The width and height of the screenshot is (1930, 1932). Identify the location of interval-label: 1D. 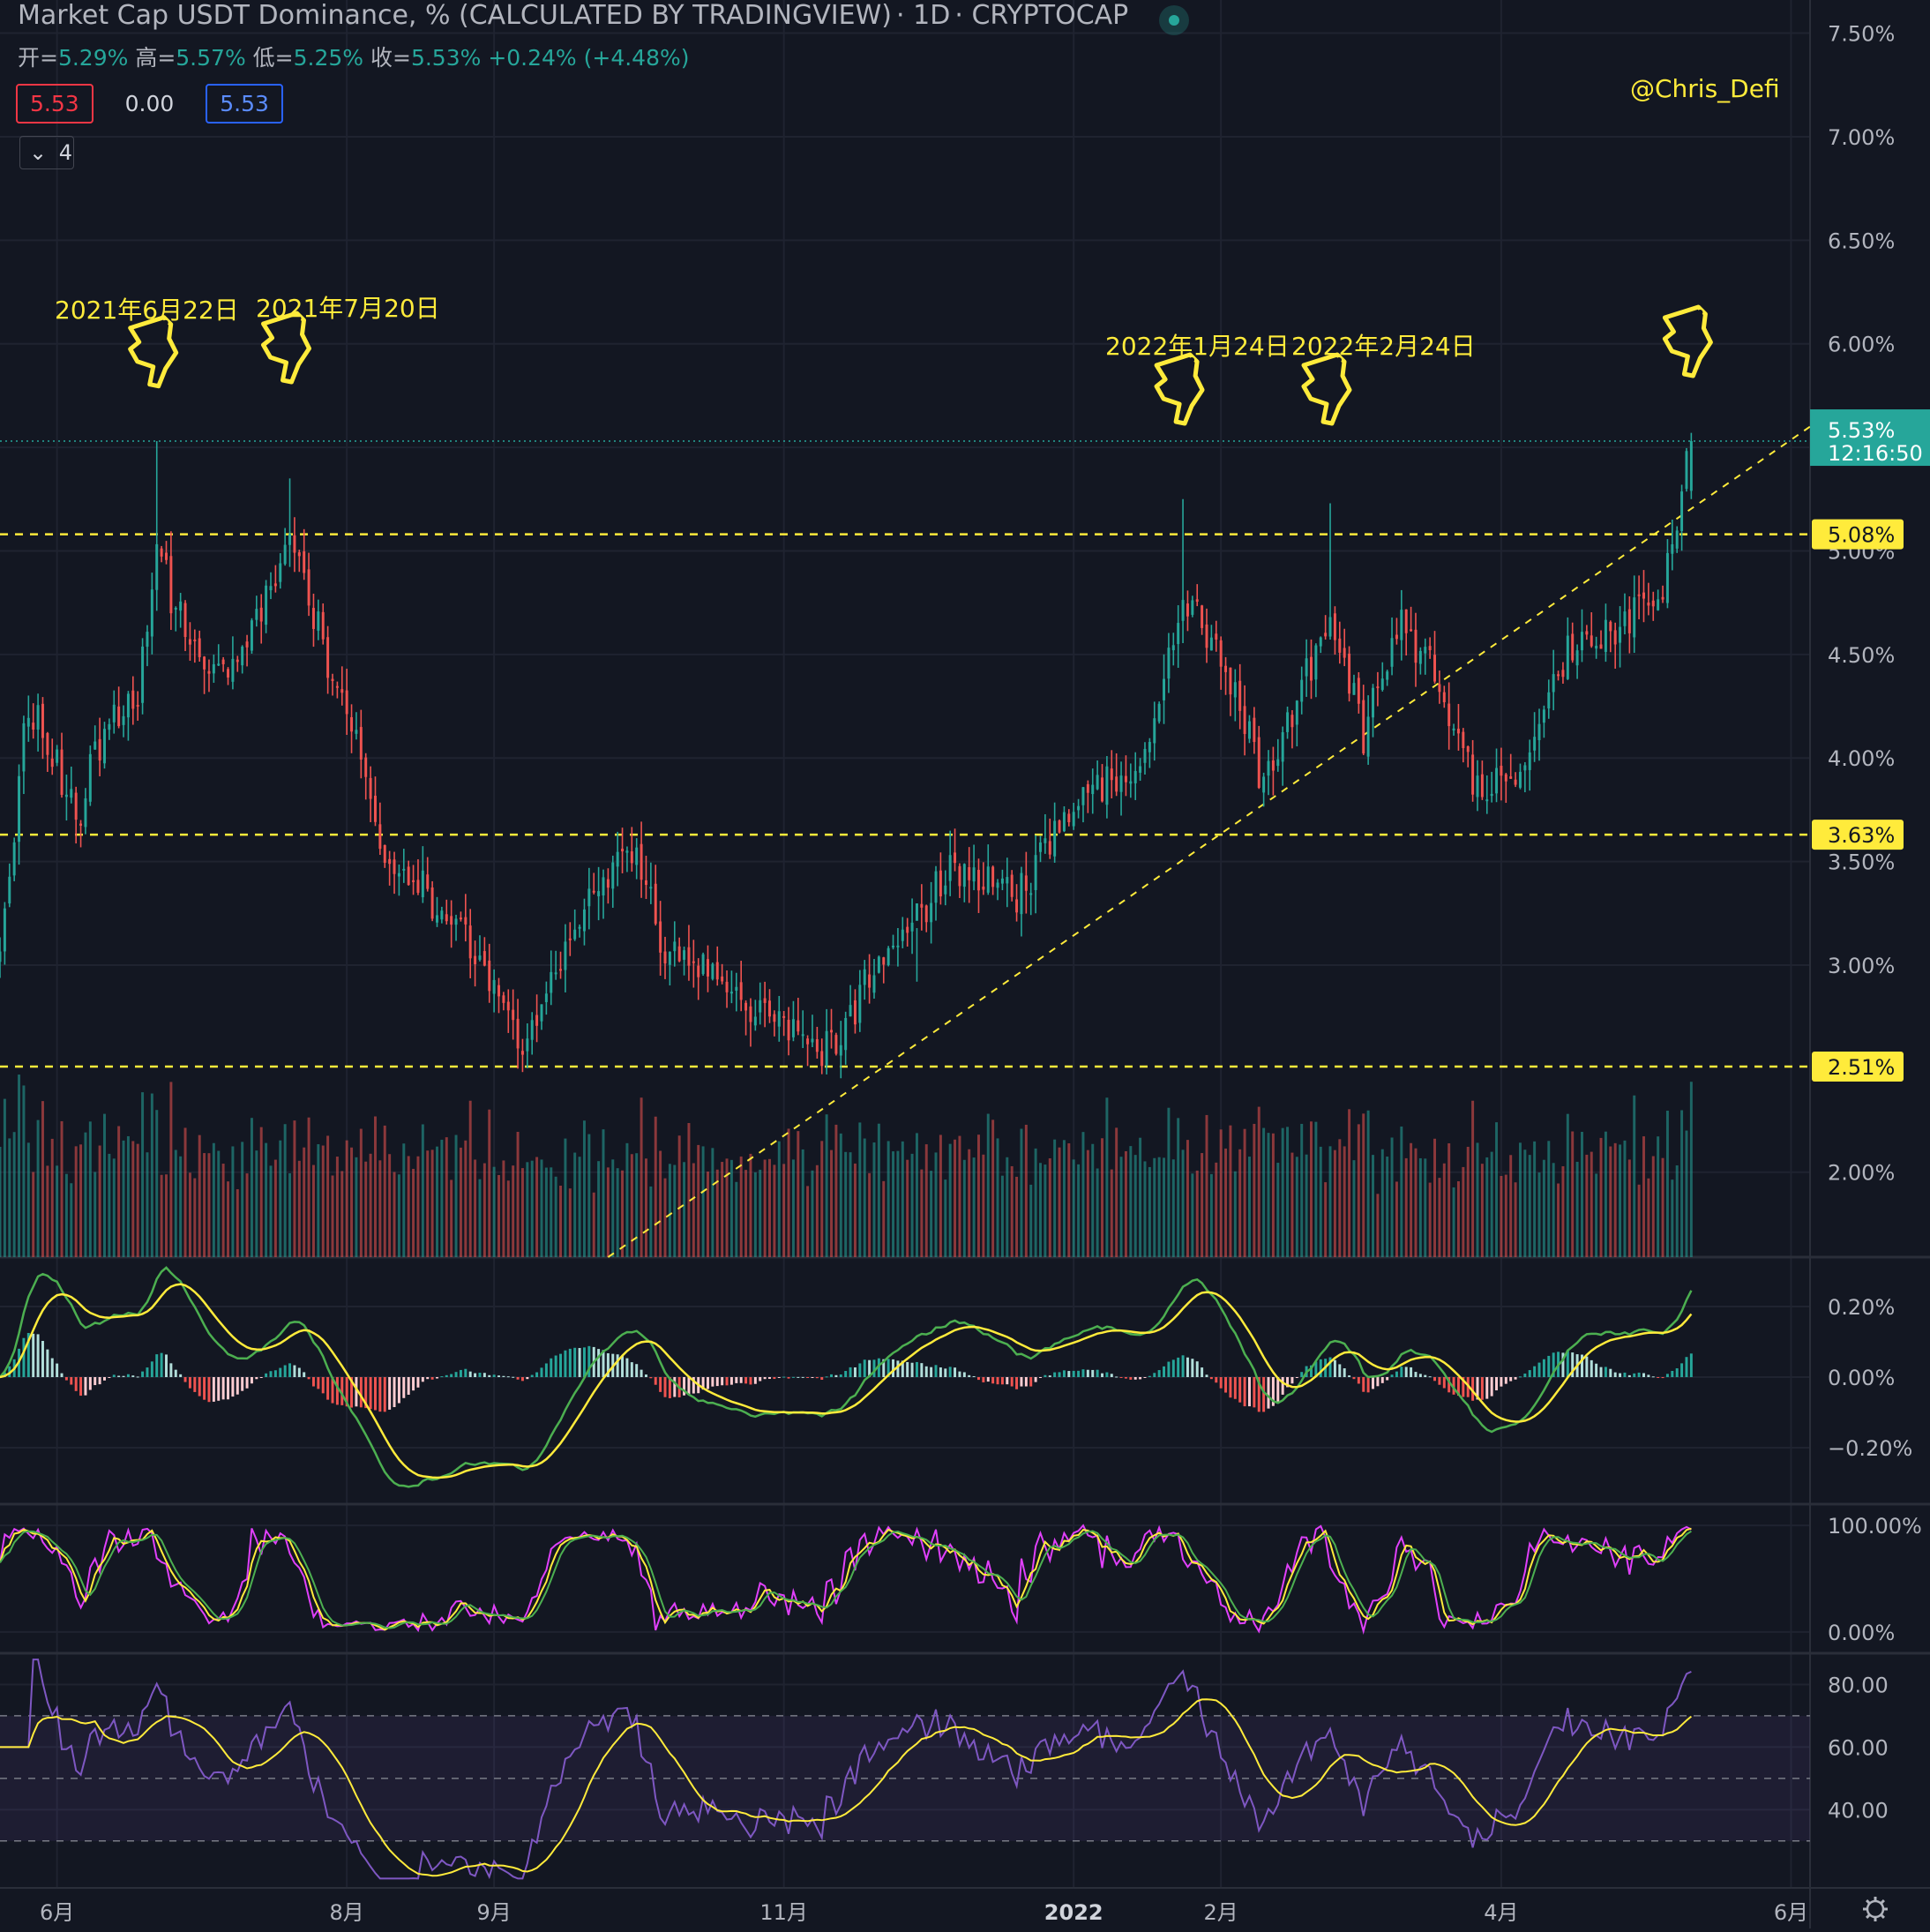
(931, 16).